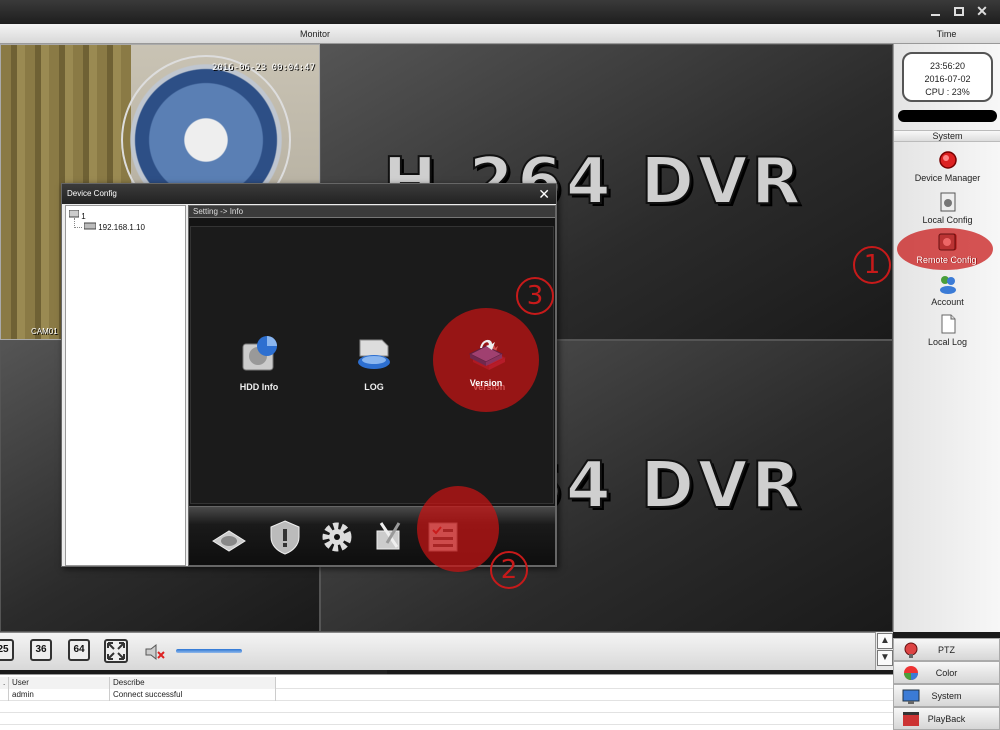 This screenshot has height=730, width=1000. Describe the element at coordinates (92, 193) in the screenshot. I see `dialog-title: Device Config` at that location.